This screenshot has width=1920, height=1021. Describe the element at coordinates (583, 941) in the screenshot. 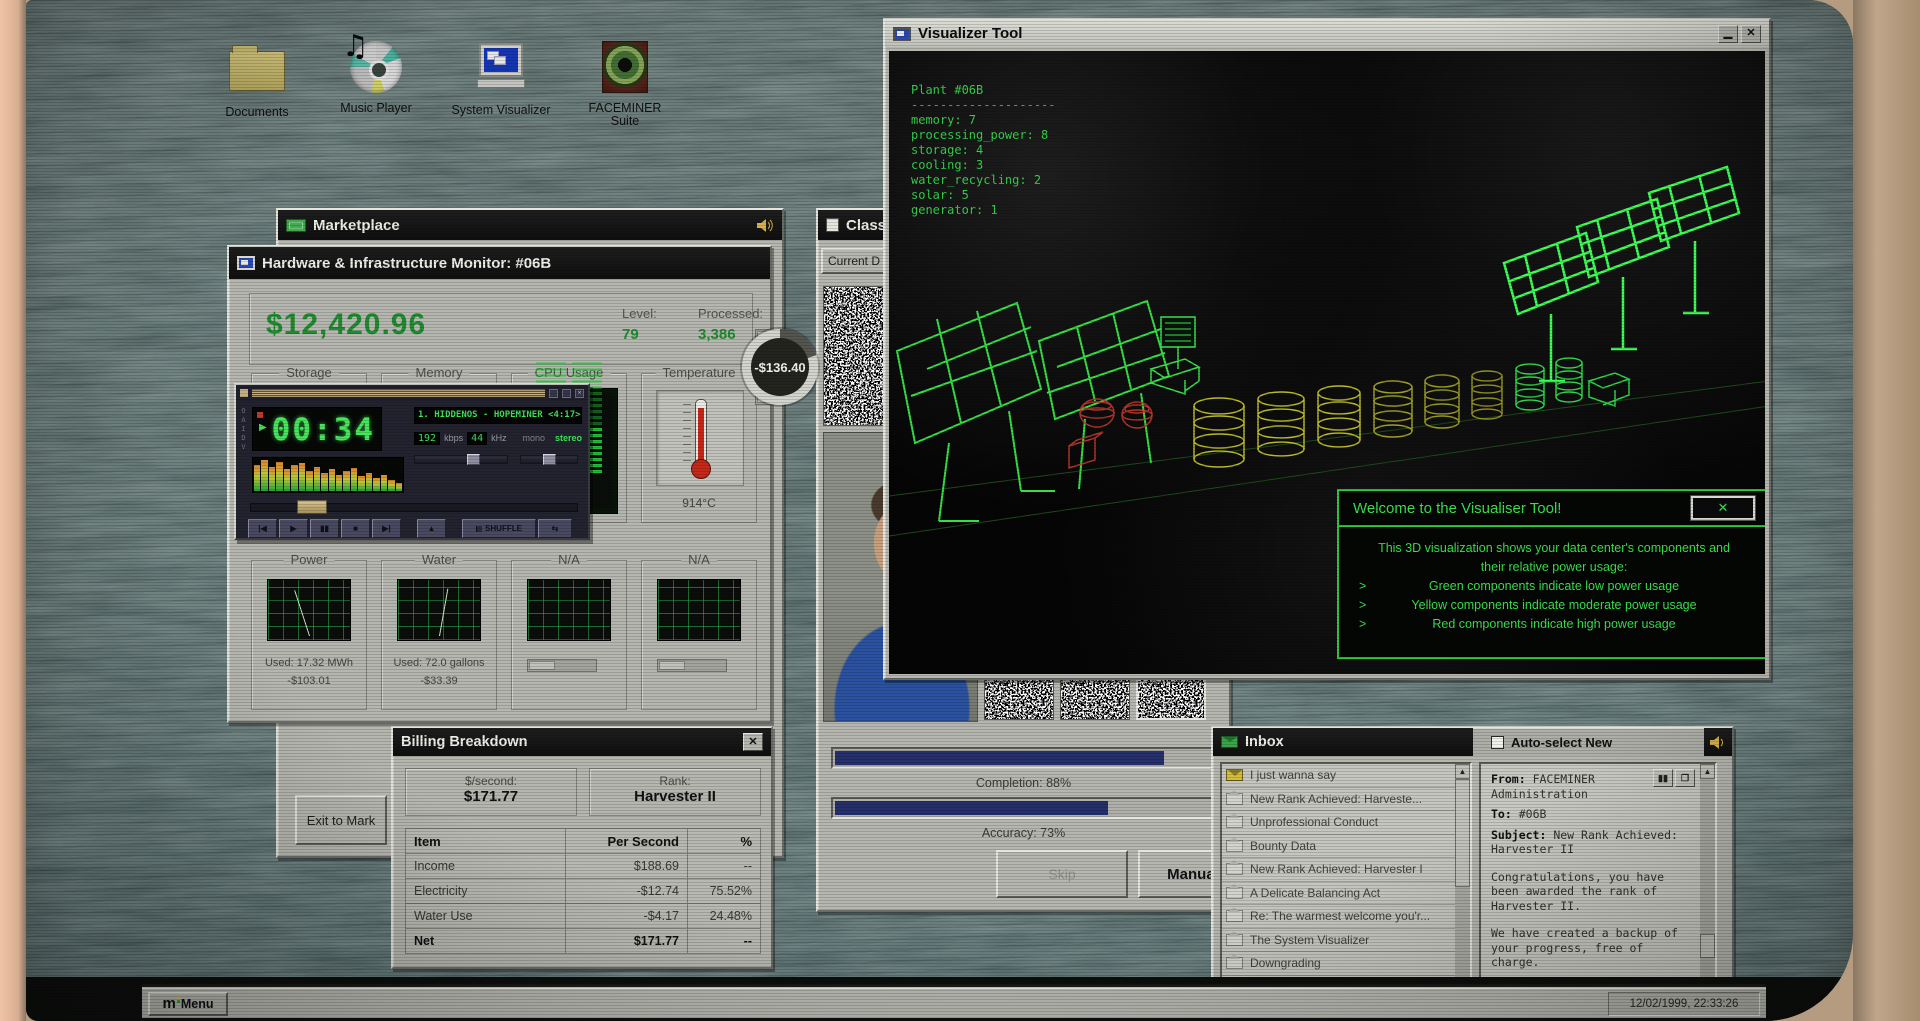

I see `table-row-net: Net $171.77 --` at that location.